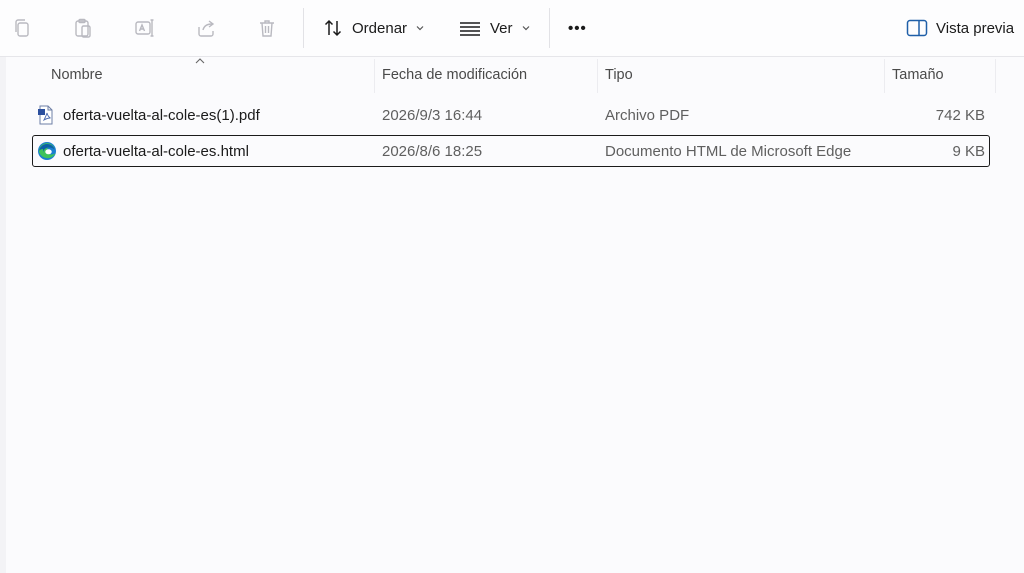 Image resolution: width=1024 pixels, height=573 pixels. What do you see at coordinates (161, 115) in the screenshot?
I see `file-name: oferta-vuelta-al-cole-es(1).pdf` at bounding box center [161, 115].